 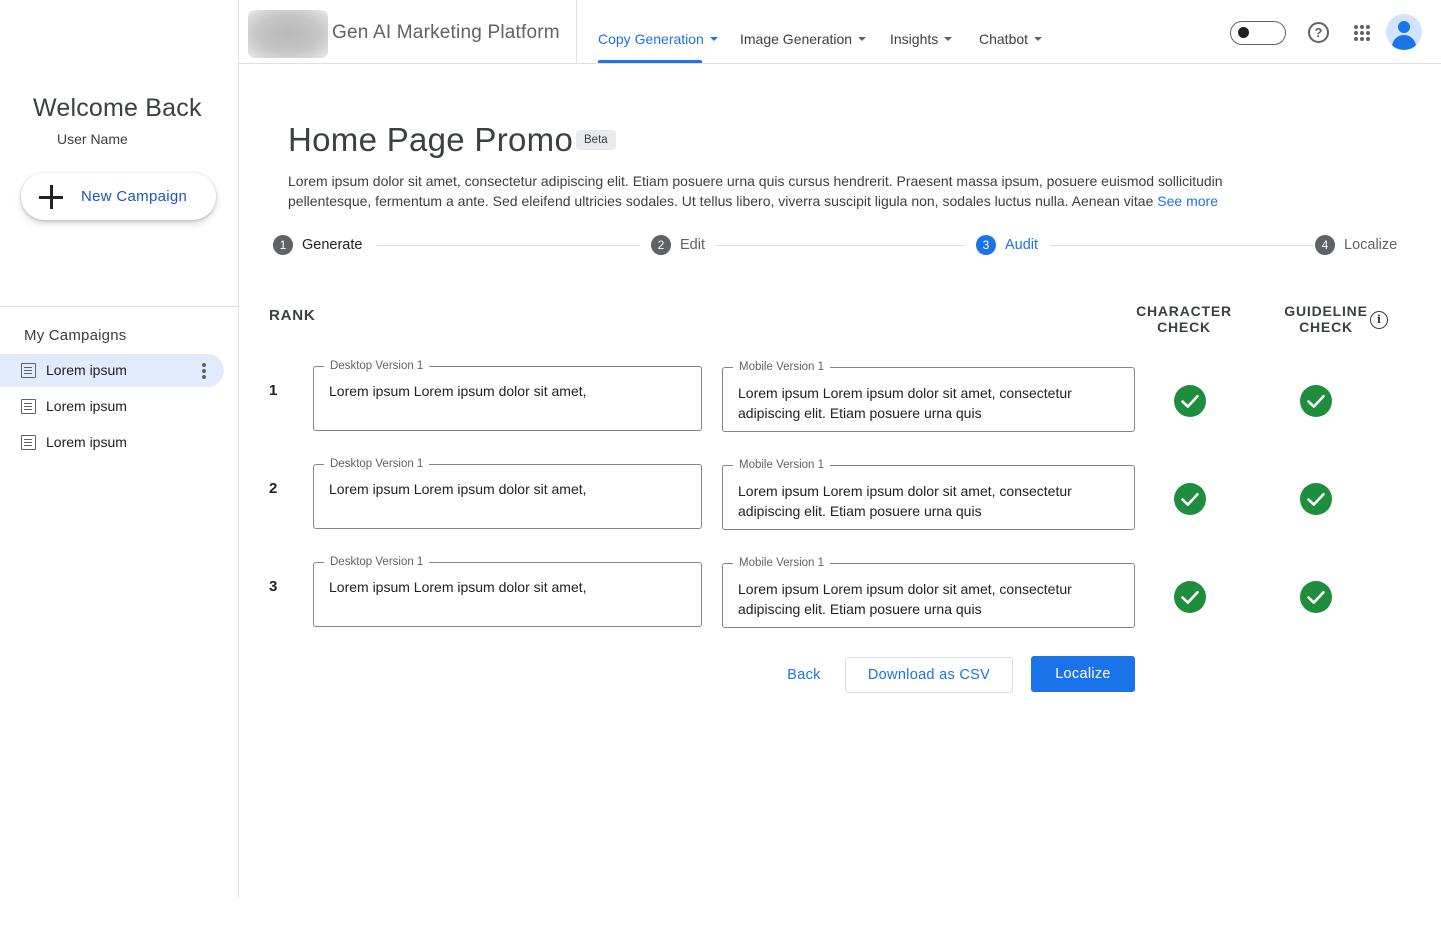 I want to click on see-more-link: See more, so click(x=1187, y=201).